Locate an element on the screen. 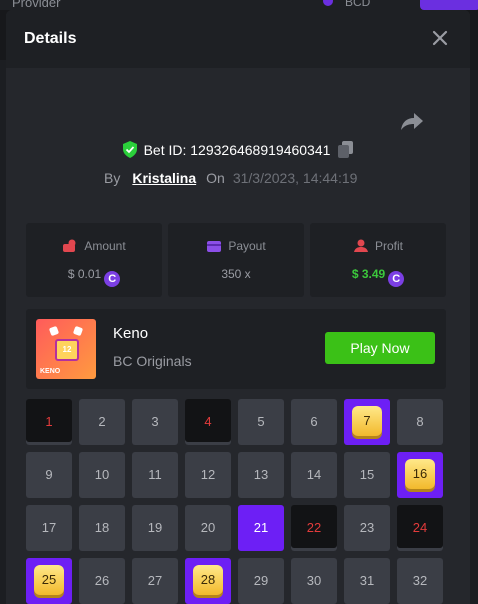 The width and height of the screenshot is (478, 604). keno-cell-30: 30 is located at coordinates (314, 581).